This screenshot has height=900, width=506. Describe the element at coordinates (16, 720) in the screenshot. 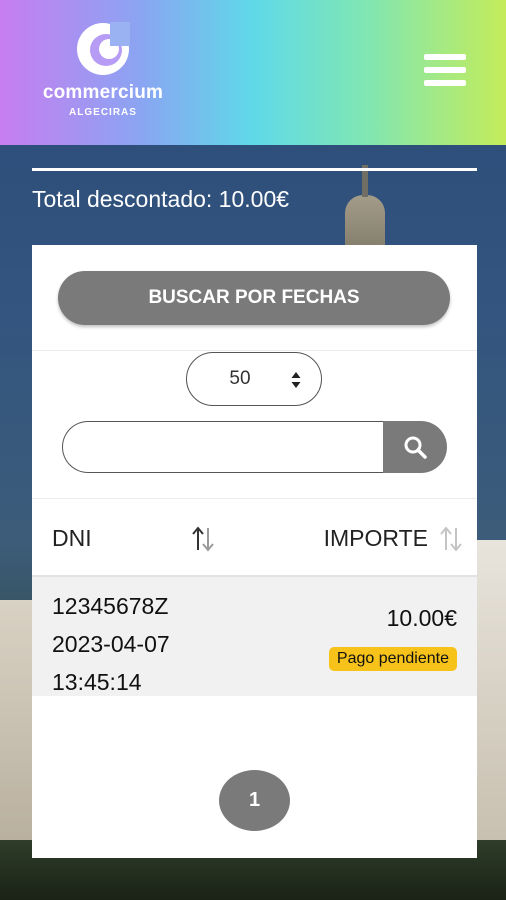

I see `background-building-left` at that location.